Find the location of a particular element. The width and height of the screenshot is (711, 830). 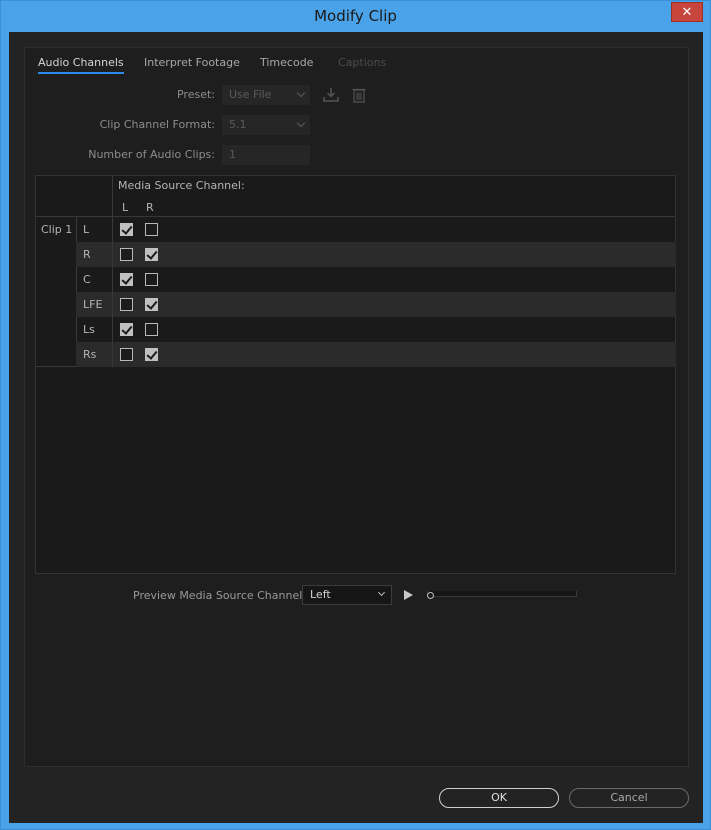

clip-1-label: Clip 1 is located at coordinates (57, 229).